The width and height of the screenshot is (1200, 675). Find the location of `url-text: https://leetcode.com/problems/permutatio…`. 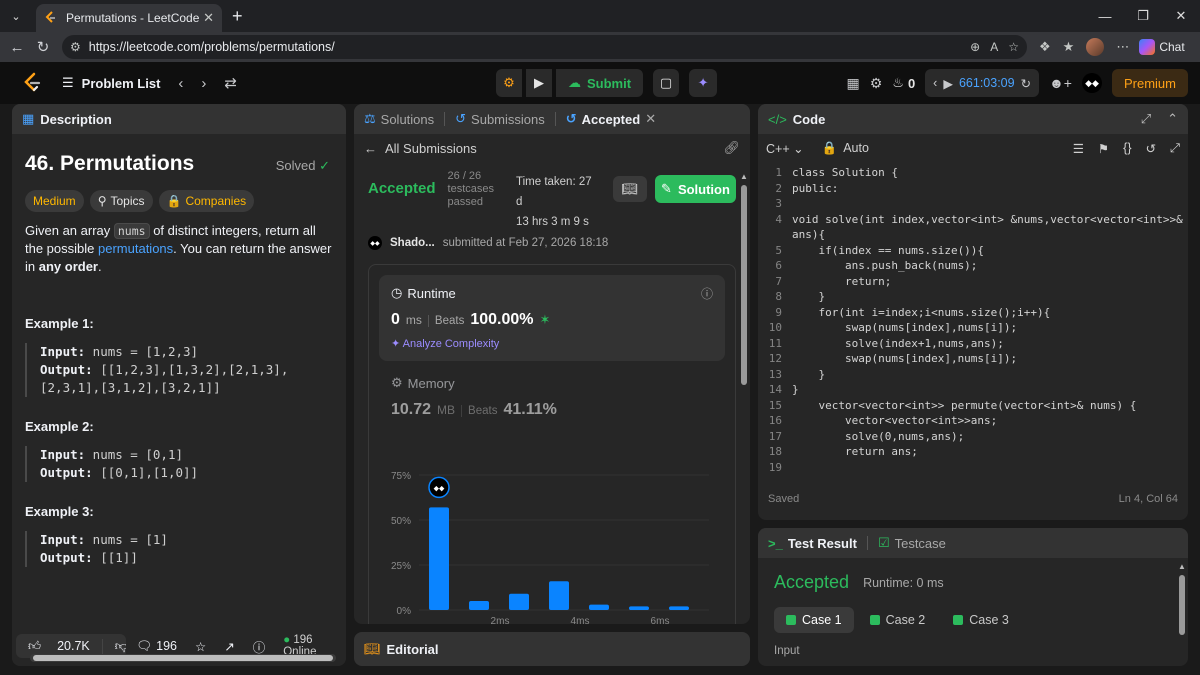

url-text: https://leetcode.com/problems/permutatio… is located at coordinates (524, 47).